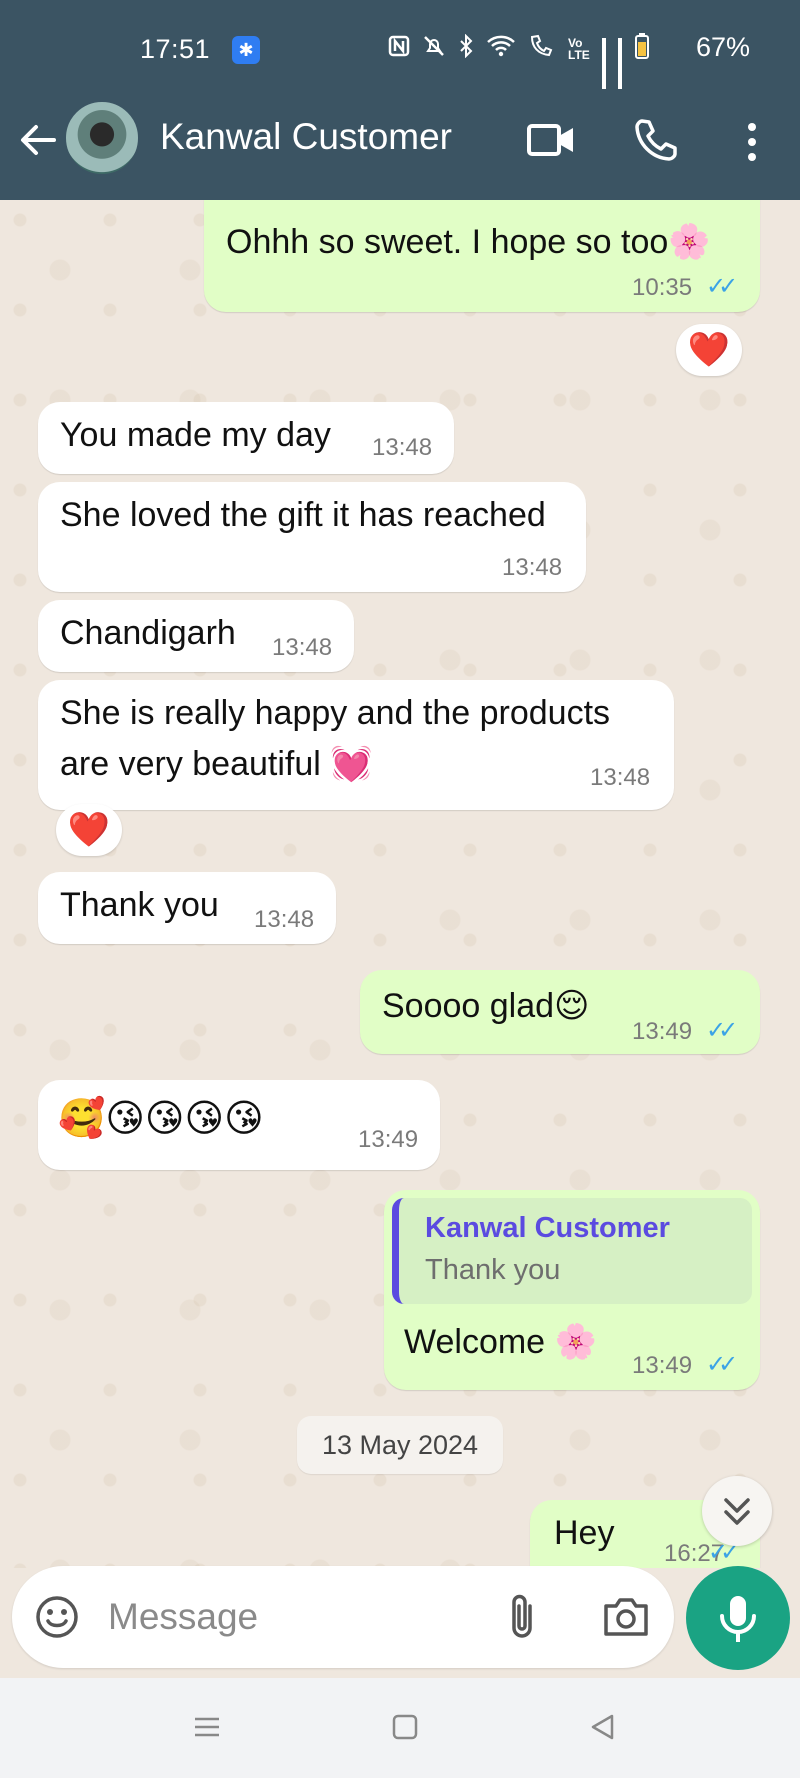 This screenshot has height=1778, width=800. What do you see at coordinates (500, 1342) in the screenshot?
I see `message-text: Welcome 🌸` at bounding box center [500, 1342].